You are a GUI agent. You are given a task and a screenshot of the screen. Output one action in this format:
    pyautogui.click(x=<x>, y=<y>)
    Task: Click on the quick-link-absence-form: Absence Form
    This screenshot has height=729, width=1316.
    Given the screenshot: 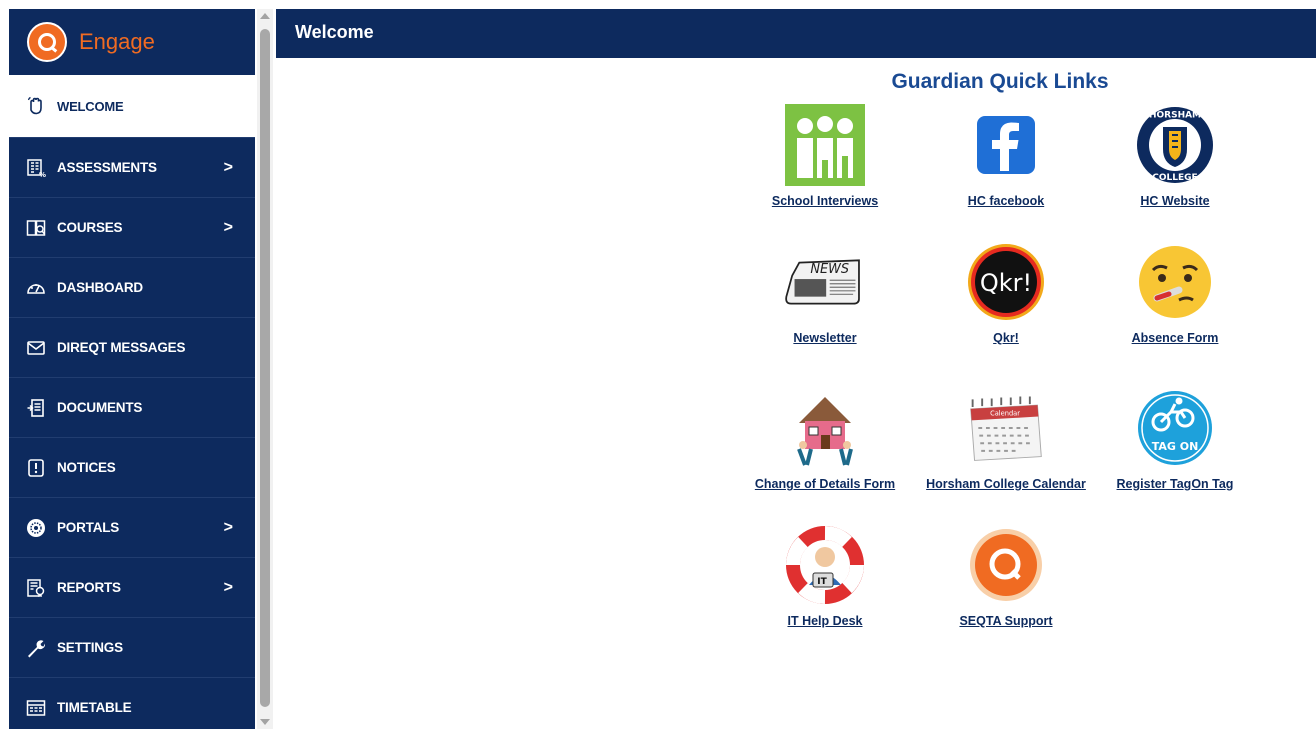 What is the action you would take?
    pyautogui.click(x=1175, y=293)
    